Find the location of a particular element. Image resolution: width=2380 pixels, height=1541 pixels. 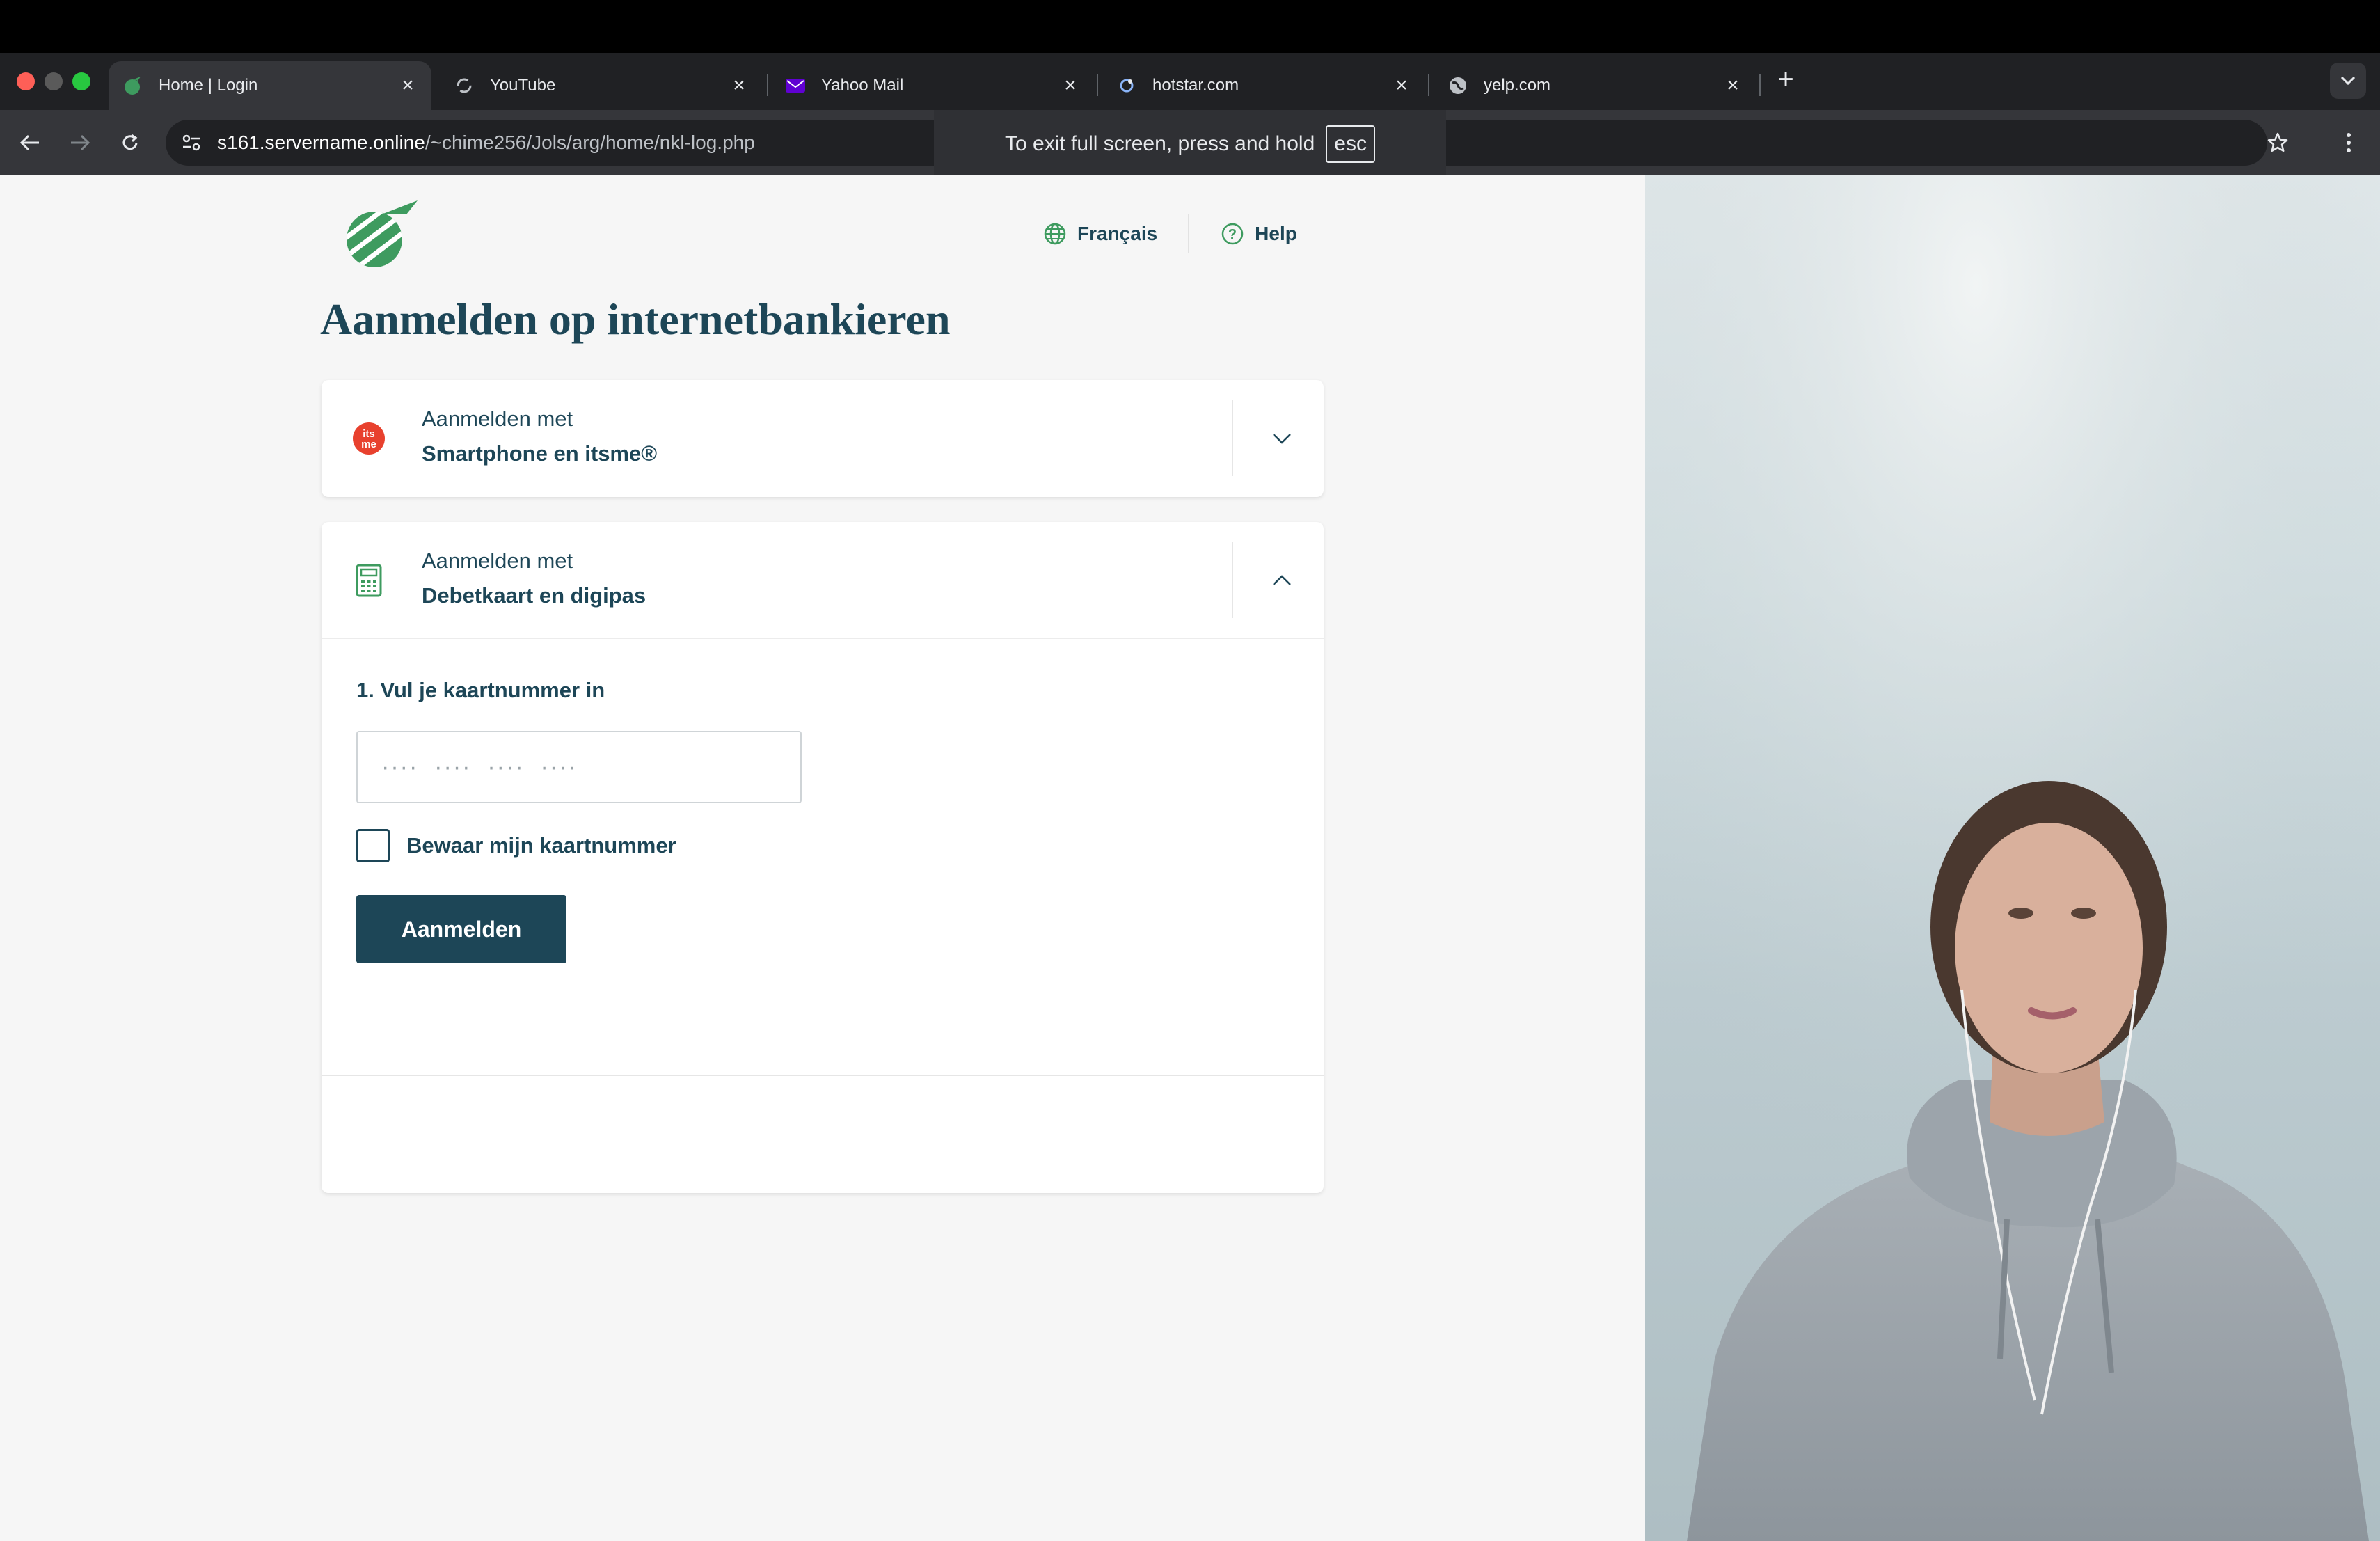

browser-tab-home-login: Home | Login × is located at coordinates (270, 85).